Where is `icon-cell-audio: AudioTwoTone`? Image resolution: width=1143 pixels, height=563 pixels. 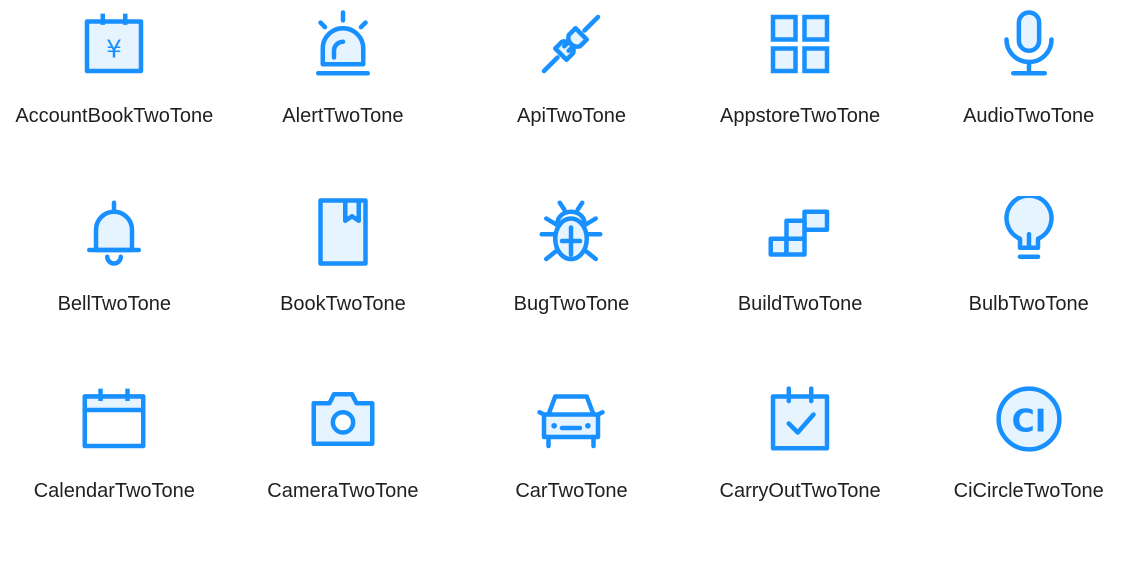 icon-cell-audio: AudioTwoTone is located at coordinates (1028, 94).